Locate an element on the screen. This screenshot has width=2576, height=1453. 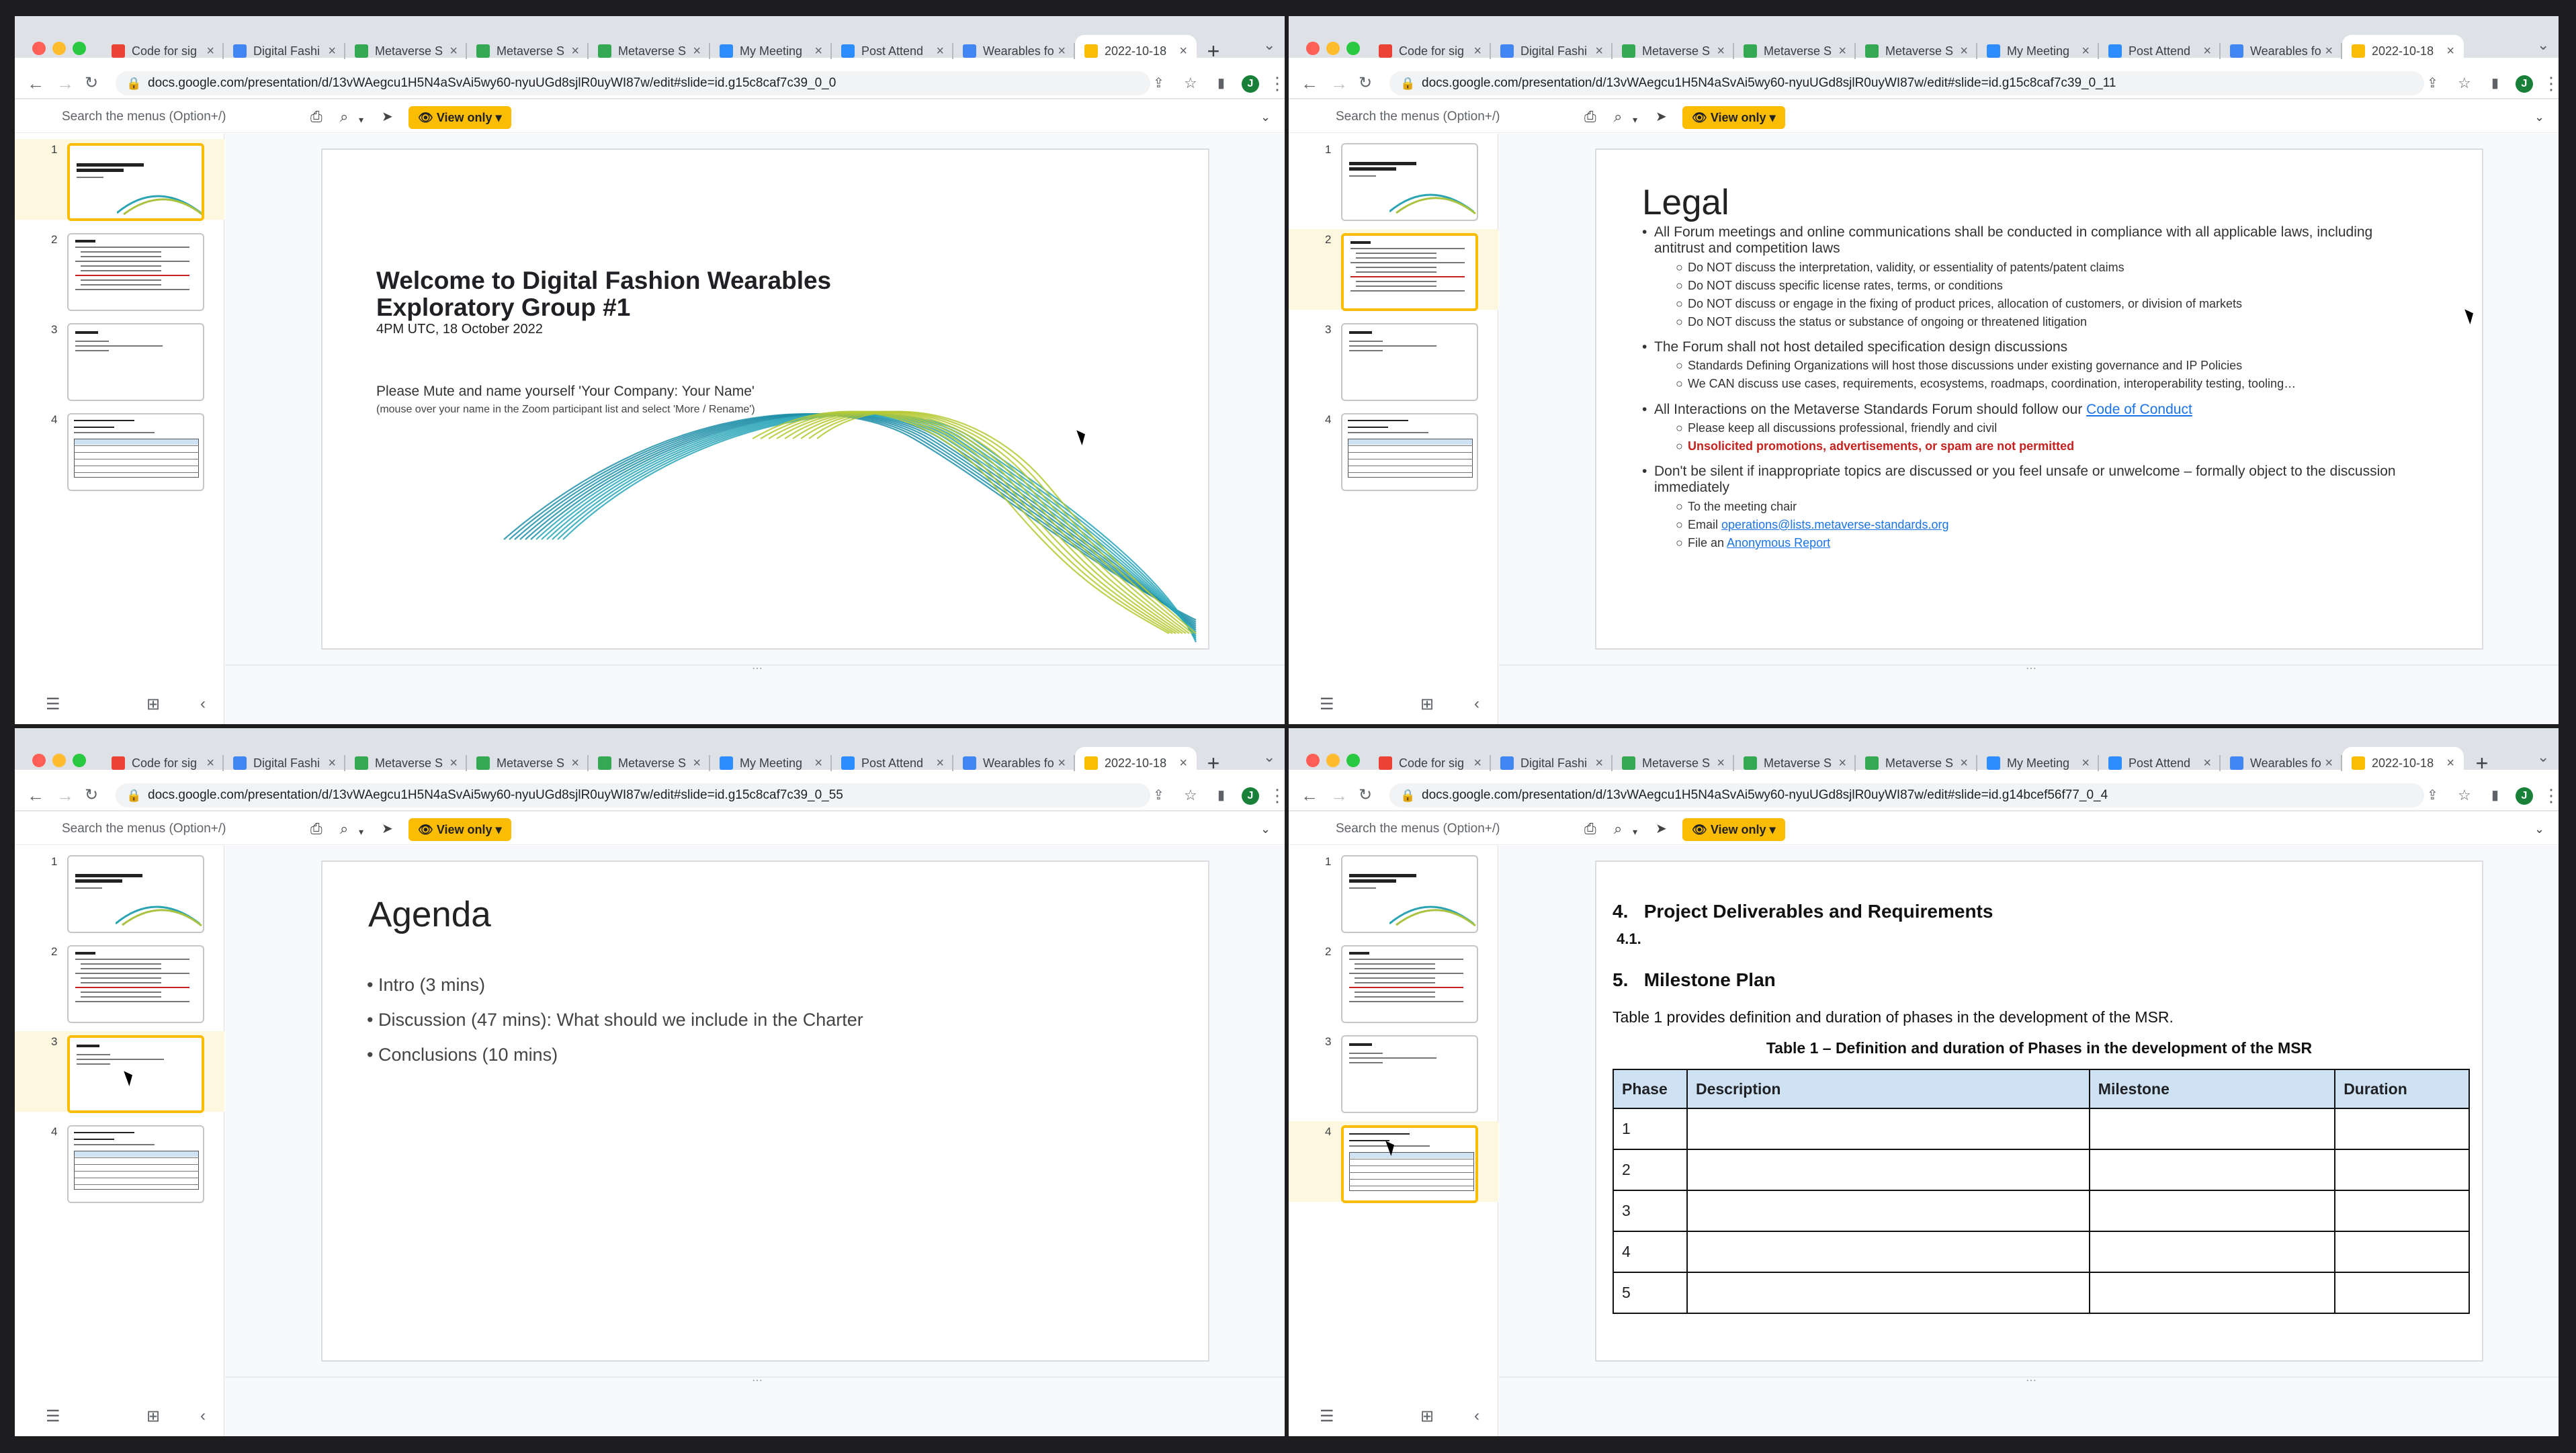
slide-thumbnail-2: 2 is located at coordinates (1393, 982).